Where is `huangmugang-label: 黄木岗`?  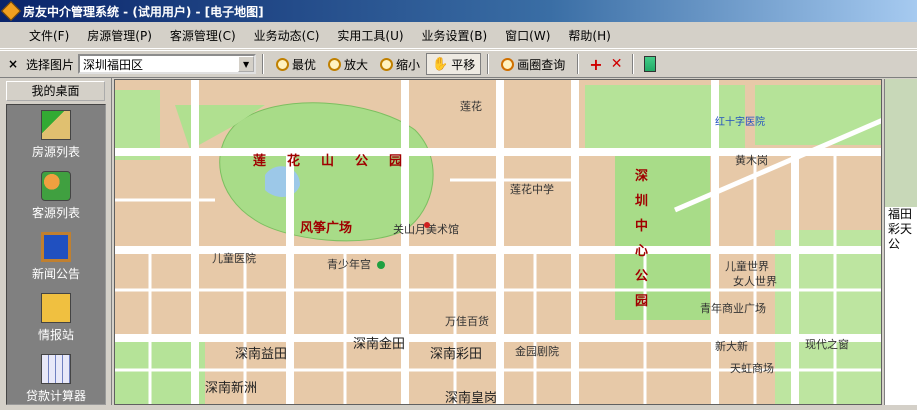 huangmugang-label: 黄木岗 is located at coordinates (751, 160).